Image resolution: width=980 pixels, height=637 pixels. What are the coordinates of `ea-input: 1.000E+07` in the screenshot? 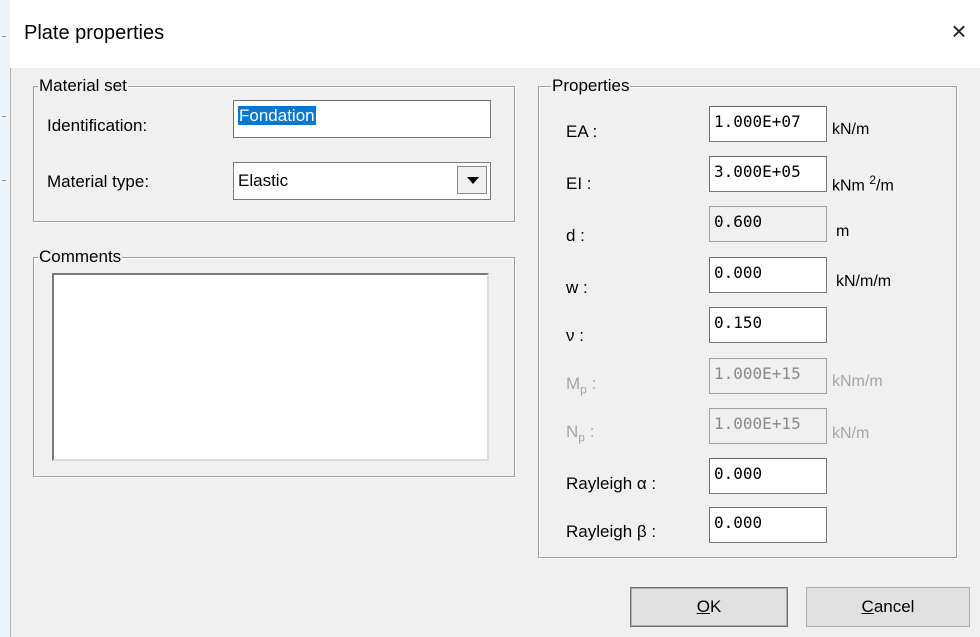 It's located at (768, 124).